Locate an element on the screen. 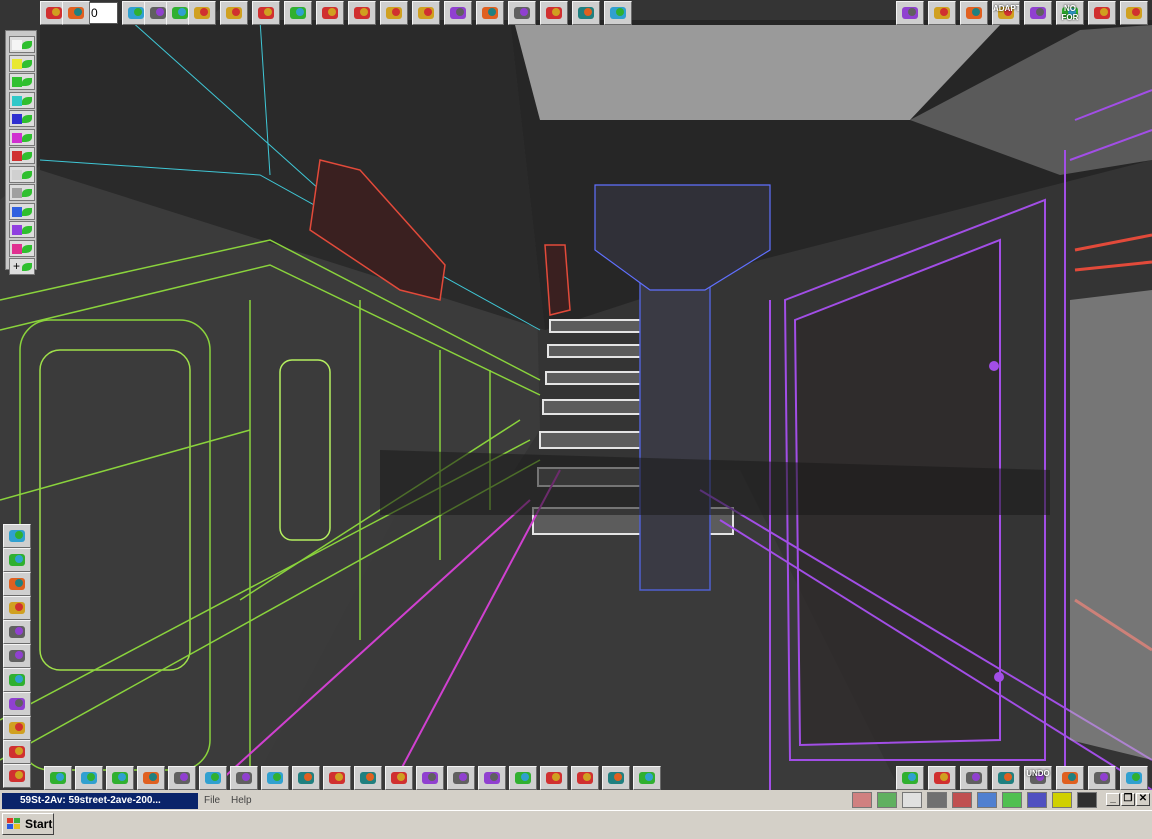  bend-tool-button is located at coordinates (490, 13).